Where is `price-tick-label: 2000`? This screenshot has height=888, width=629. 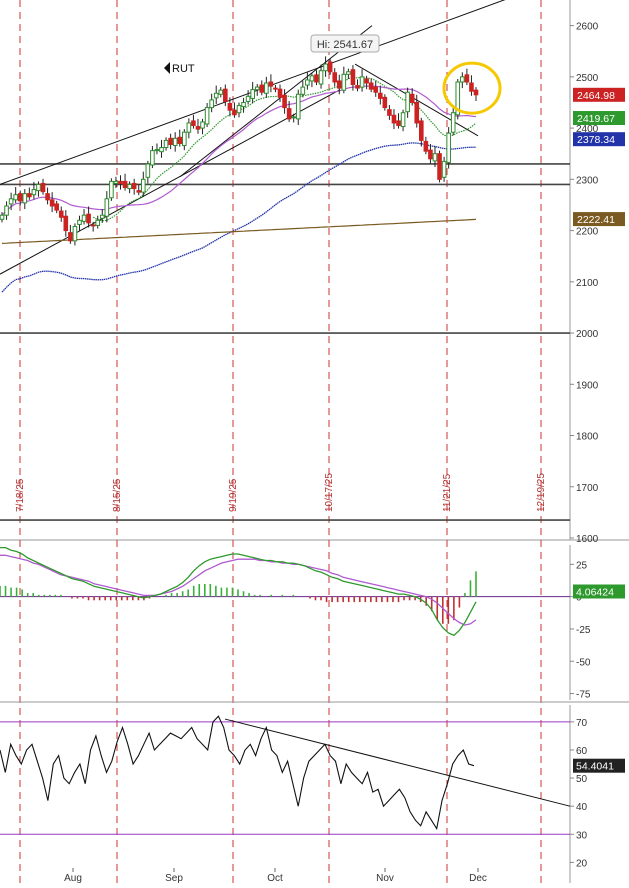 price-tick-label: 2000 is located at coordinates (587, 334).